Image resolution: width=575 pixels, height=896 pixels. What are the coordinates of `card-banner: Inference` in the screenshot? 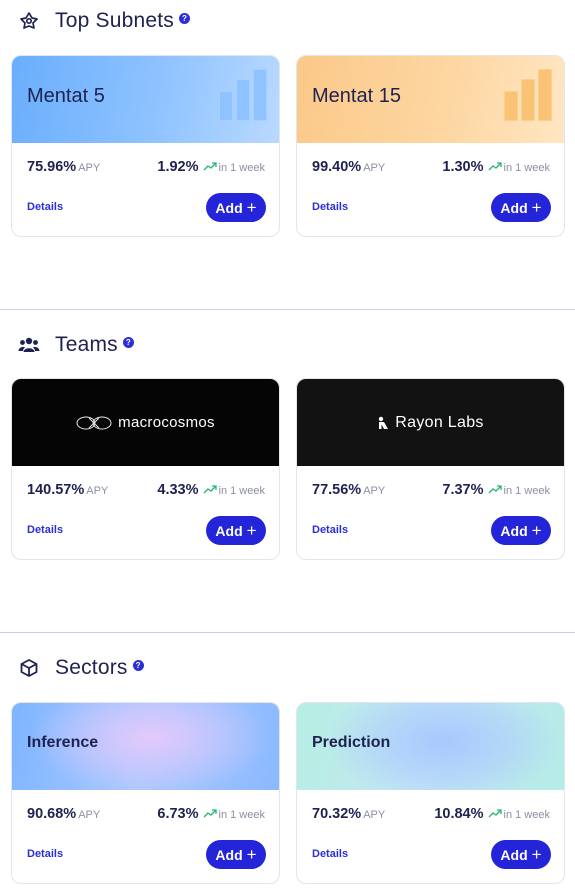 It's located at (145, 746).